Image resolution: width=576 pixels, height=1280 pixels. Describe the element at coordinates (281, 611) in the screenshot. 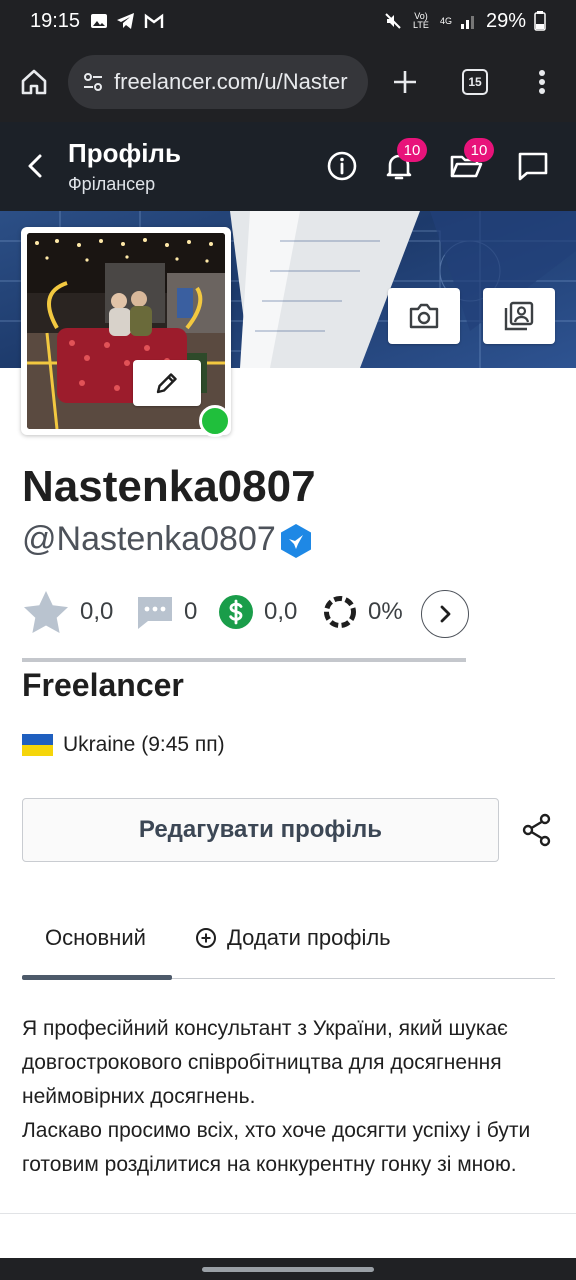

I see `earnings-value: 0,0` at that location.